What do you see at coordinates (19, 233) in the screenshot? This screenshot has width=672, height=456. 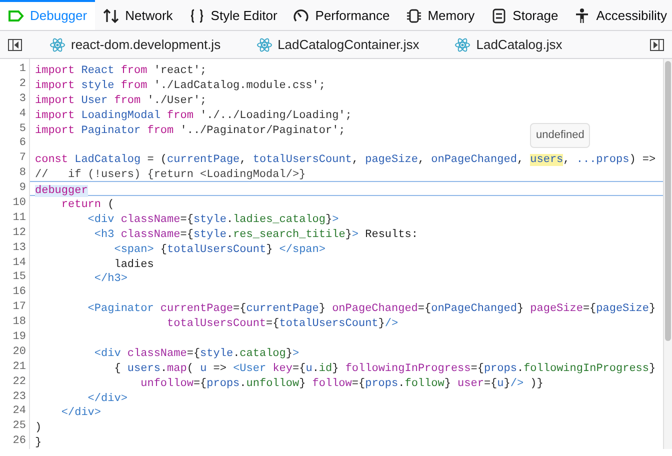 I see `line-number: 12` at bounding box center [19, 233].